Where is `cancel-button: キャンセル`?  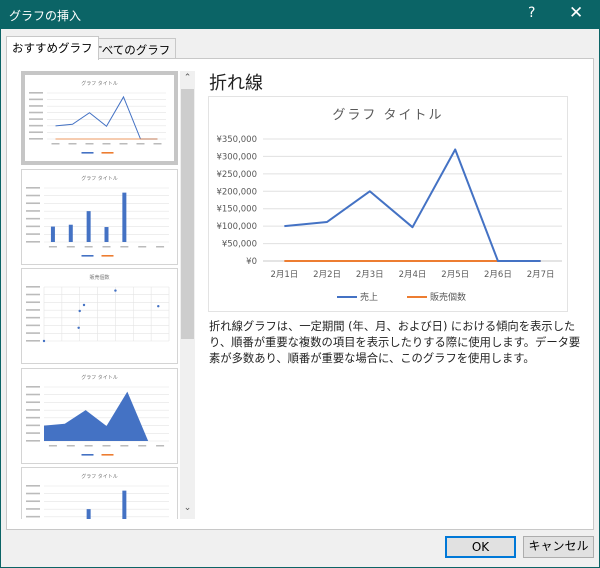
cancel-button: キャンセル is located at coordinates (558, 547).